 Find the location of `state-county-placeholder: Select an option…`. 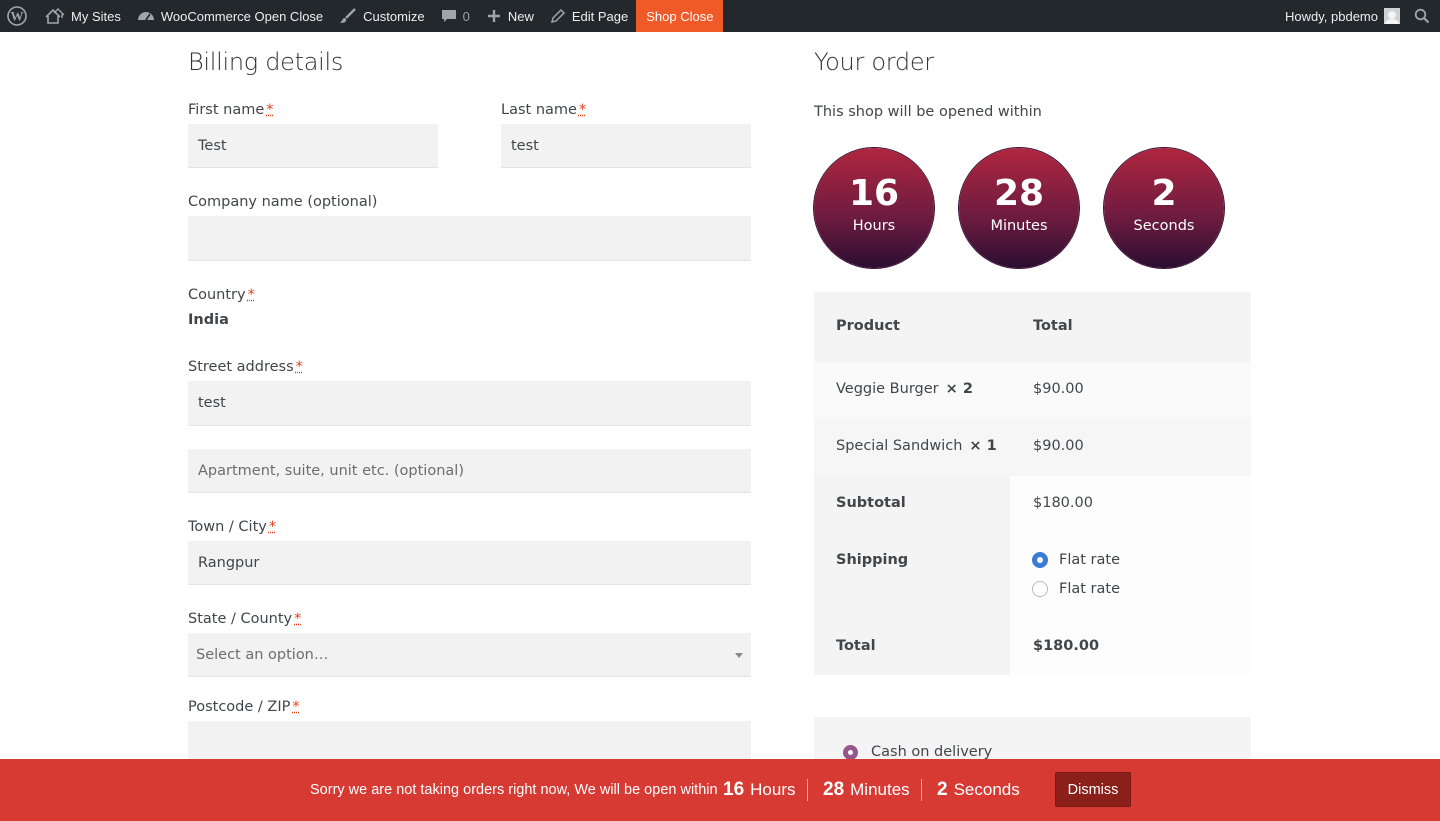

state-county-placeholder: Select an option… is located at coordinates (262, 654).